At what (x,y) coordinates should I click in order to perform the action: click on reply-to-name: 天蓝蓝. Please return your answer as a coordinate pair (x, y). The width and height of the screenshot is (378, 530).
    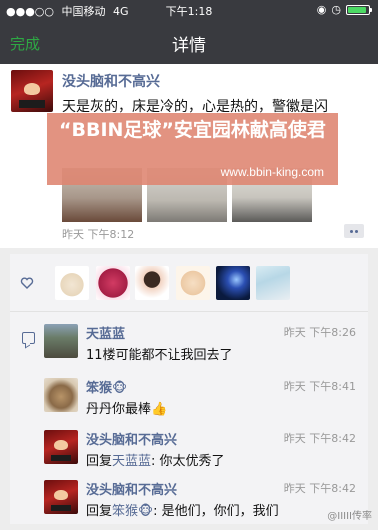
    Looking at the image, I should click on (131, 461).